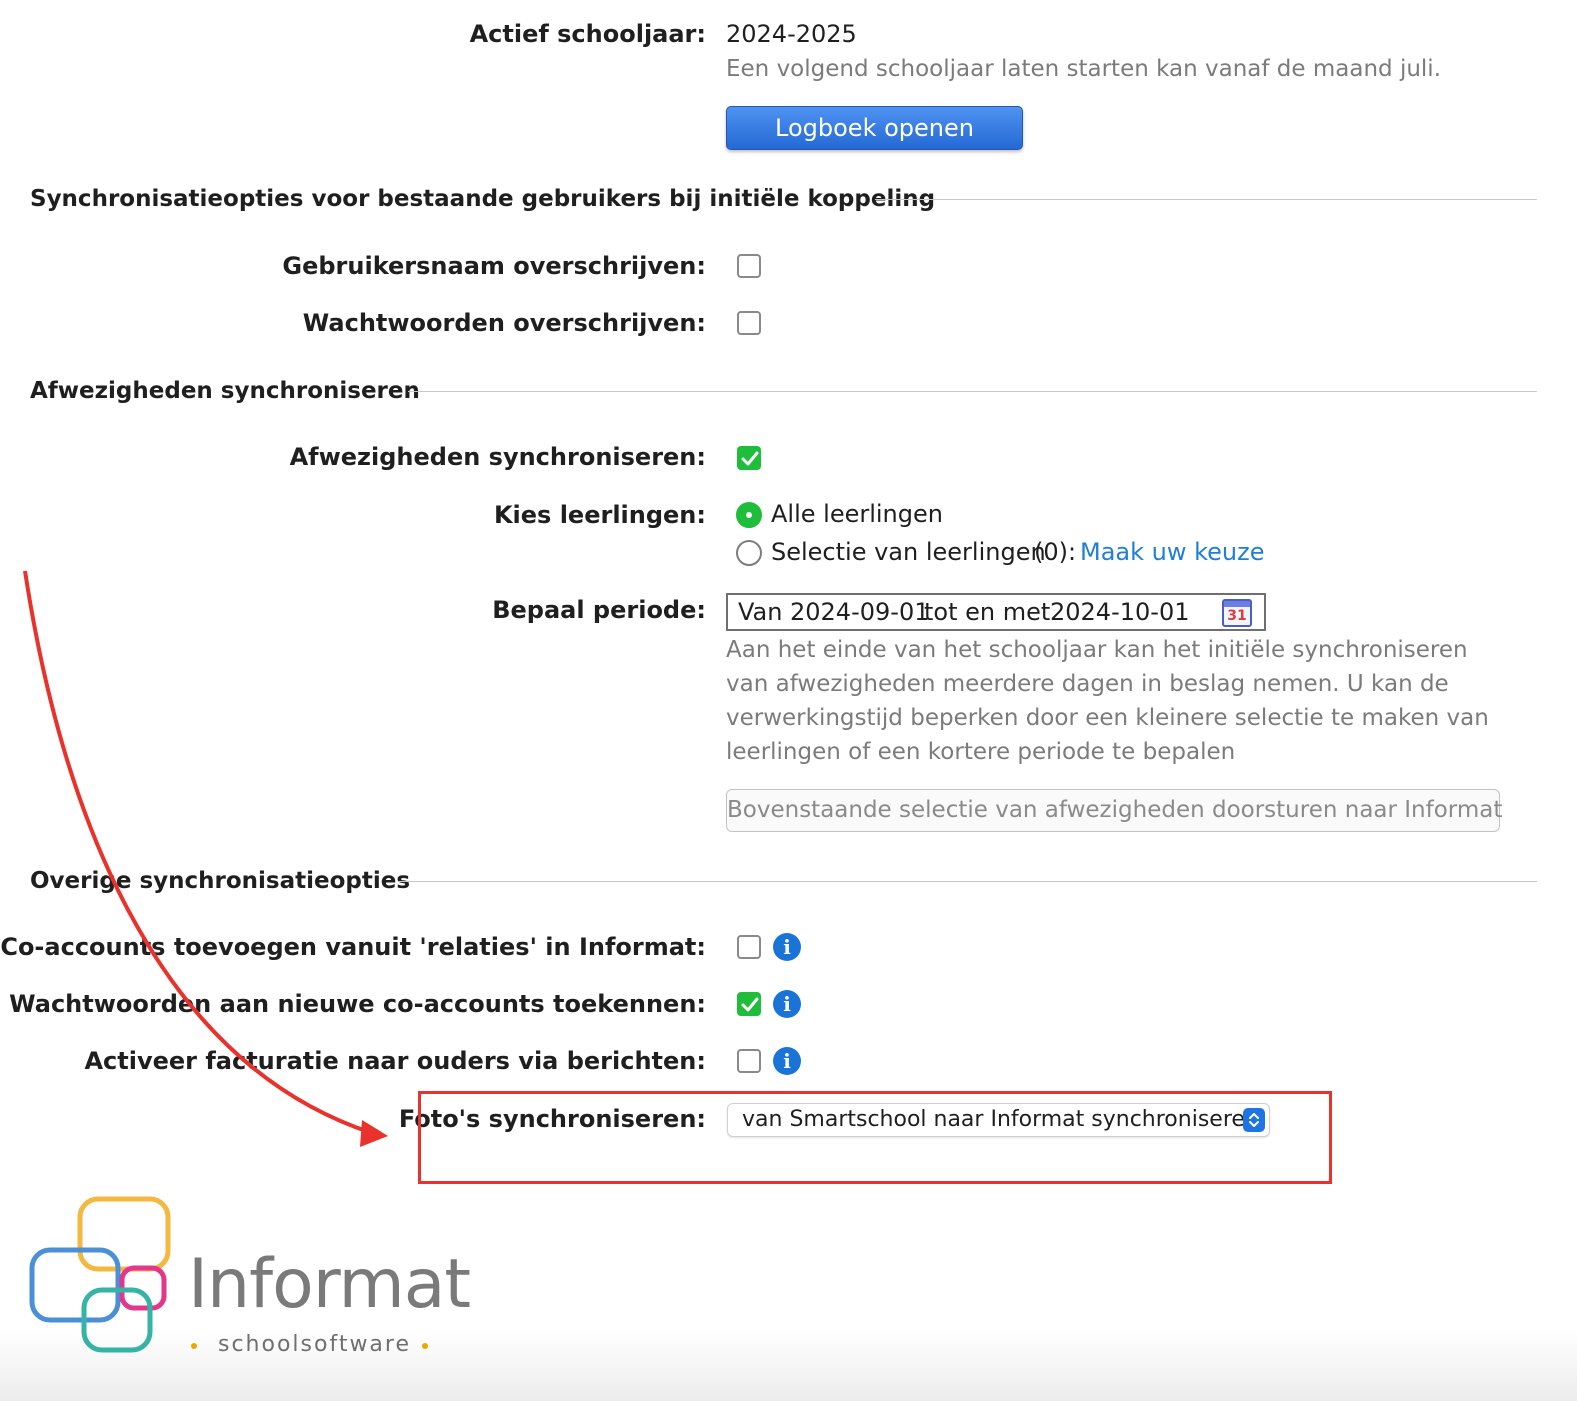  Describe the element at coordinates (315, 1344) in the screenshot. I see `logo-tagline: schoolsoftware` at that location.